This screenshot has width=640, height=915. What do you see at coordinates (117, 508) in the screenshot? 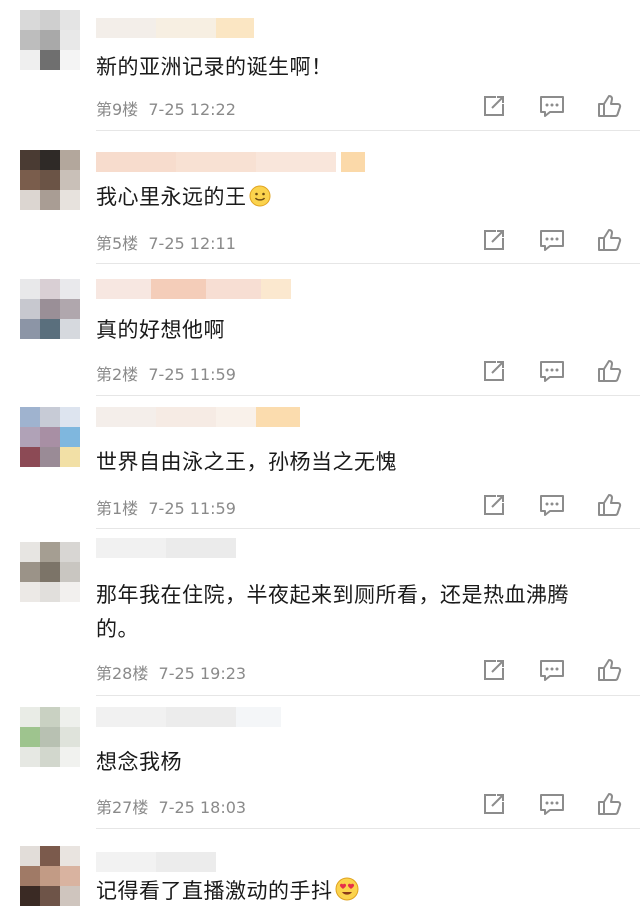
I see `floor-number: 第1楼` at bounding box center [117, 508].